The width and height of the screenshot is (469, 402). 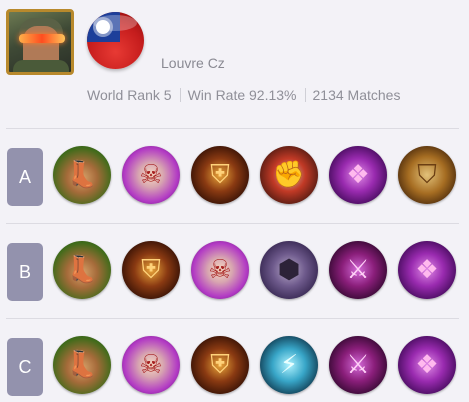 I want to click on hero-portrait-icon, so click(x=40, y=42).